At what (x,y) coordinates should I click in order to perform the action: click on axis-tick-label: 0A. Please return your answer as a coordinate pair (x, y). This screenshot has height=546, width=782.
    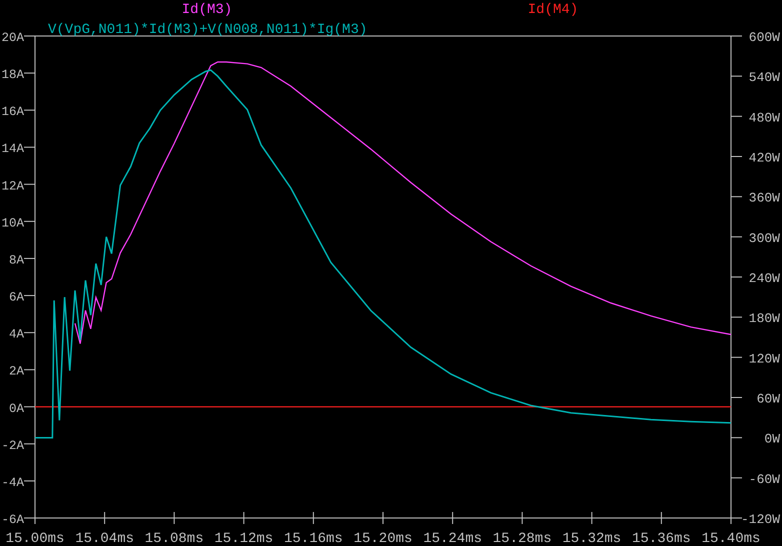
    Looking at the image, I should click on (16, 409).